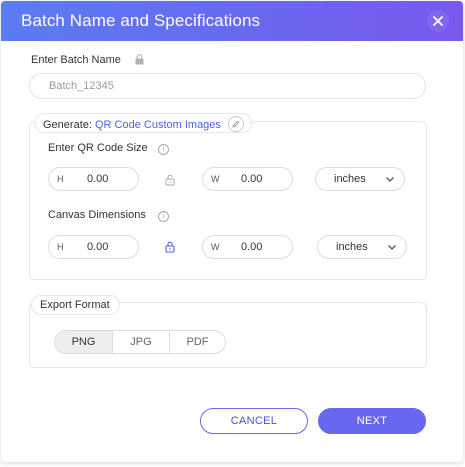 The image size is (465, 467). What do you see at coordinates (76, 60) in the screenshot?
I see `batch-name-label: Enter Batch Name` at bounding box center [76, 60].